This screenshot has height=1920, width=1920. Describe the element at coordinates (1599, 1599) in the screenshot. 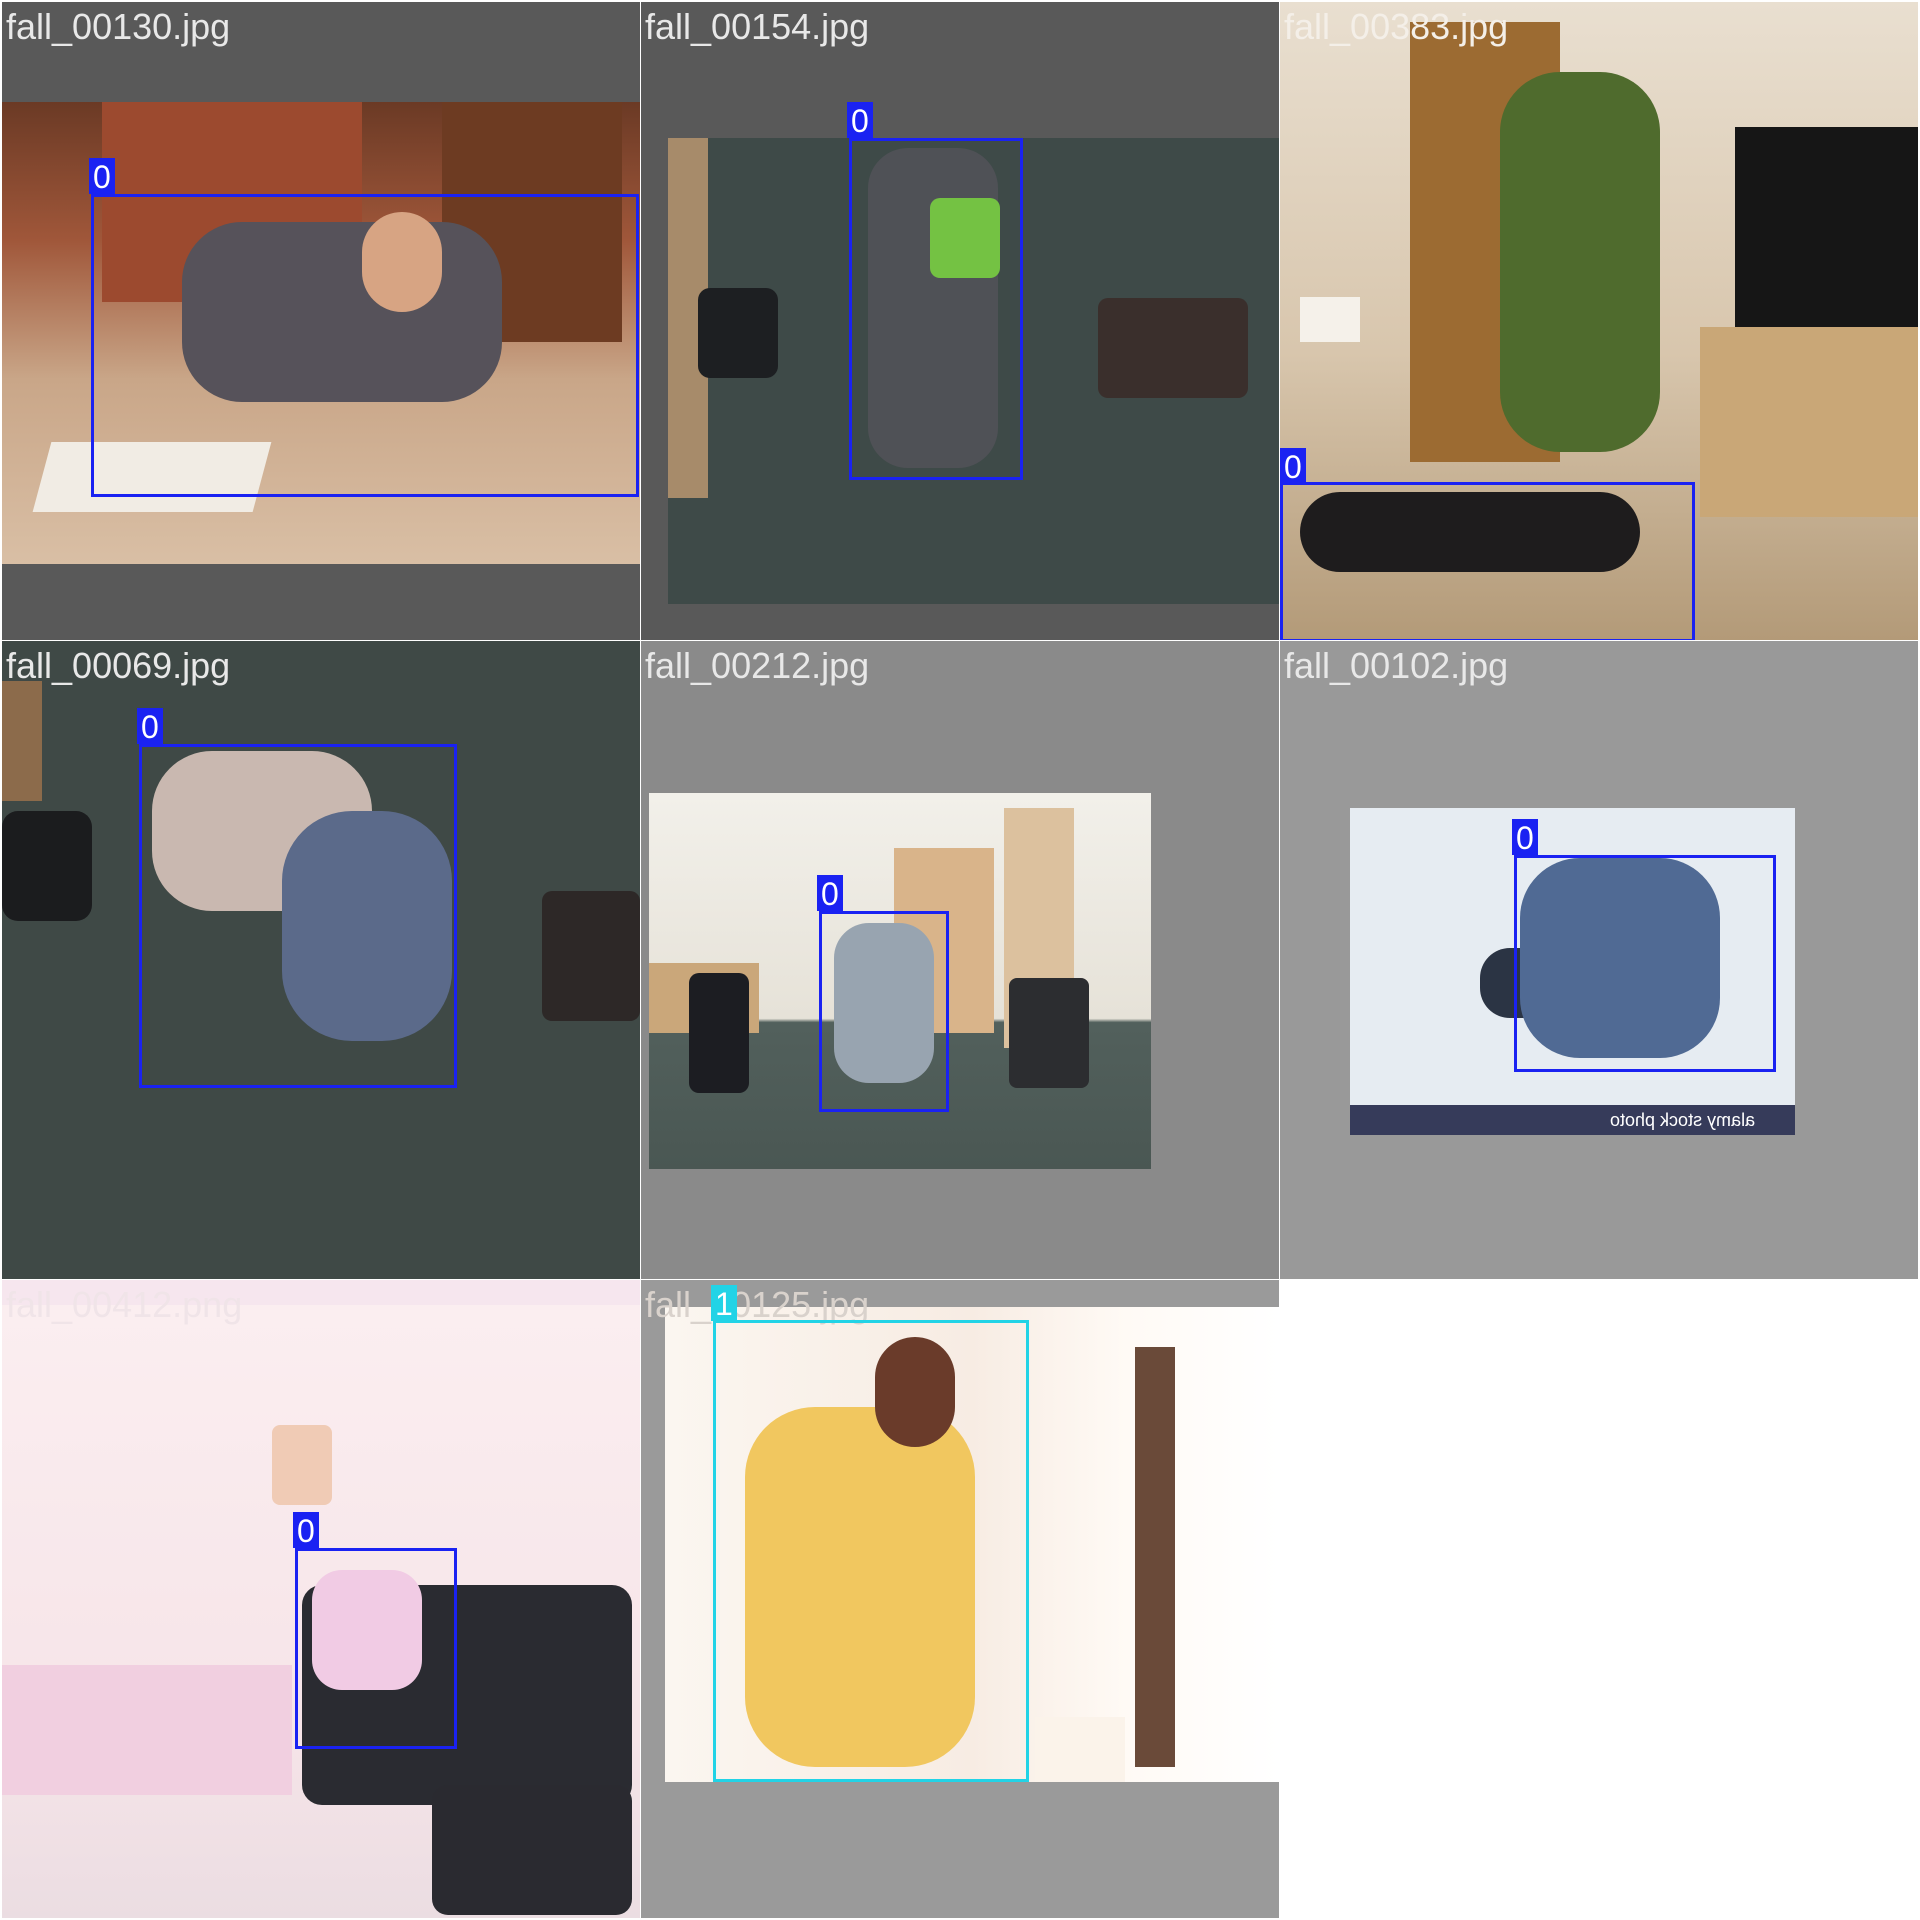

I see `mosaic-empty-cell` at that location.